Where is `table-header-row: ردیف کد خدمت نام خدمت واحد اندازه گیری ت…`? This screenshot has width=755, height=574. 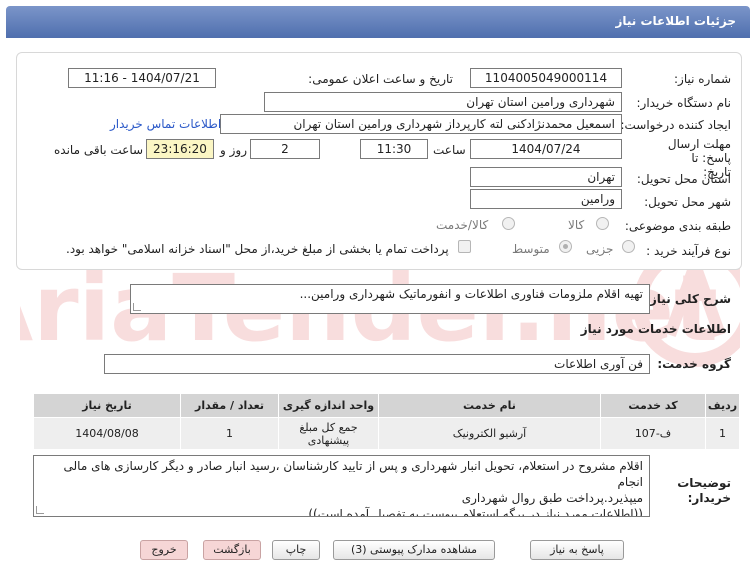
table-header-row: ردیف کد خدمت نام خدمت واحد اندازه گیری ت… is located at coordinates (386, 405).